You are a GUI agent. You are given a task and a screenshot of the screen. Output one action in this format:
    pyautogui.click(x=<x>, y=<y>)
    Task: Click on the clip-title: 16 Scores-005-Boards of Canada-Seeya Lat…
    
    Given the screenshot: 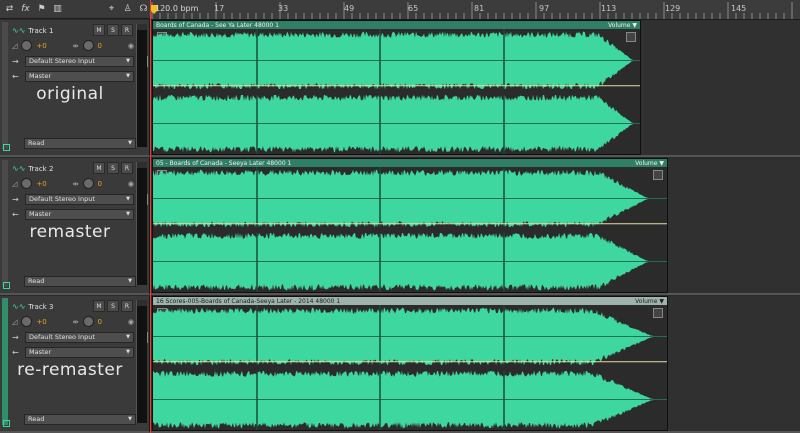 What is the action you would take?
    pyautogui.click(x=248, y=301)
    